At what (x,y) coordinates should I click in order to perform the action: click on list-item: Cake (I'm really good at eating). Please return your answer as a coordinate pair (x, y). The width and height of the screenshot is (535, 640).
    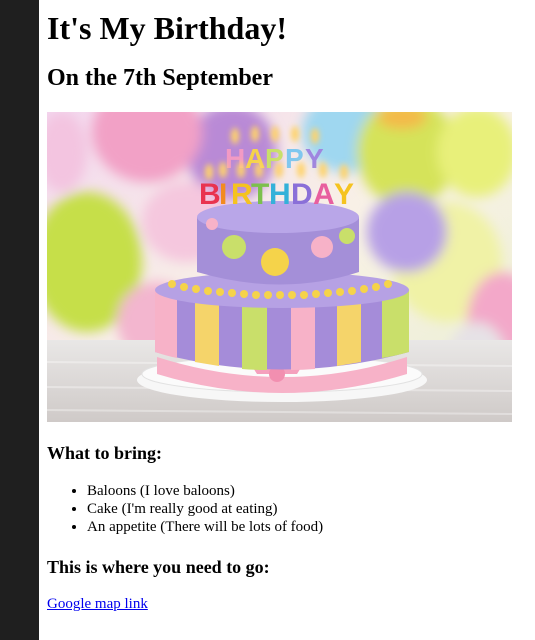
    Looking at the image, I should click on (205, 509).